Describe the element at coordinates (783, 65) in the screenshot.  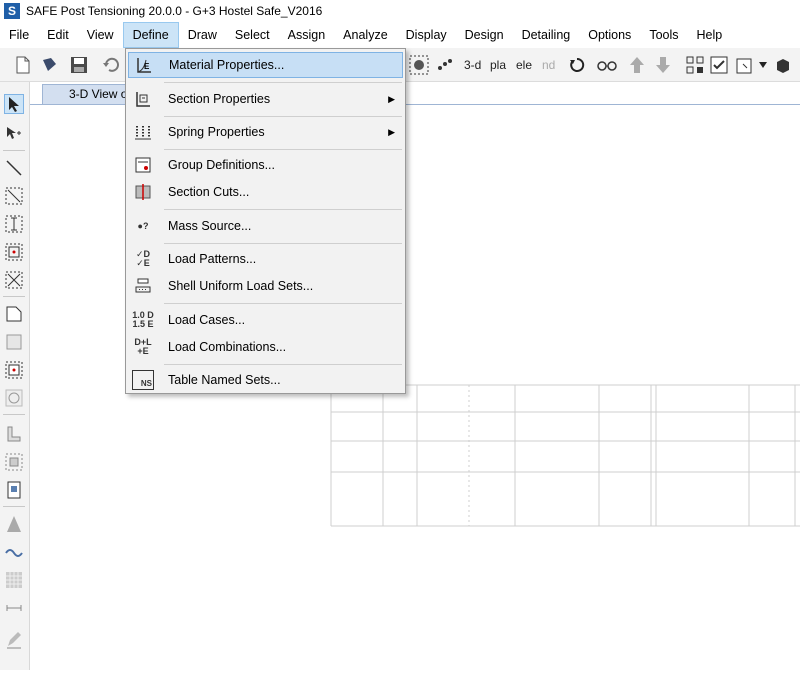
I see `3d-box-icon` at that location.